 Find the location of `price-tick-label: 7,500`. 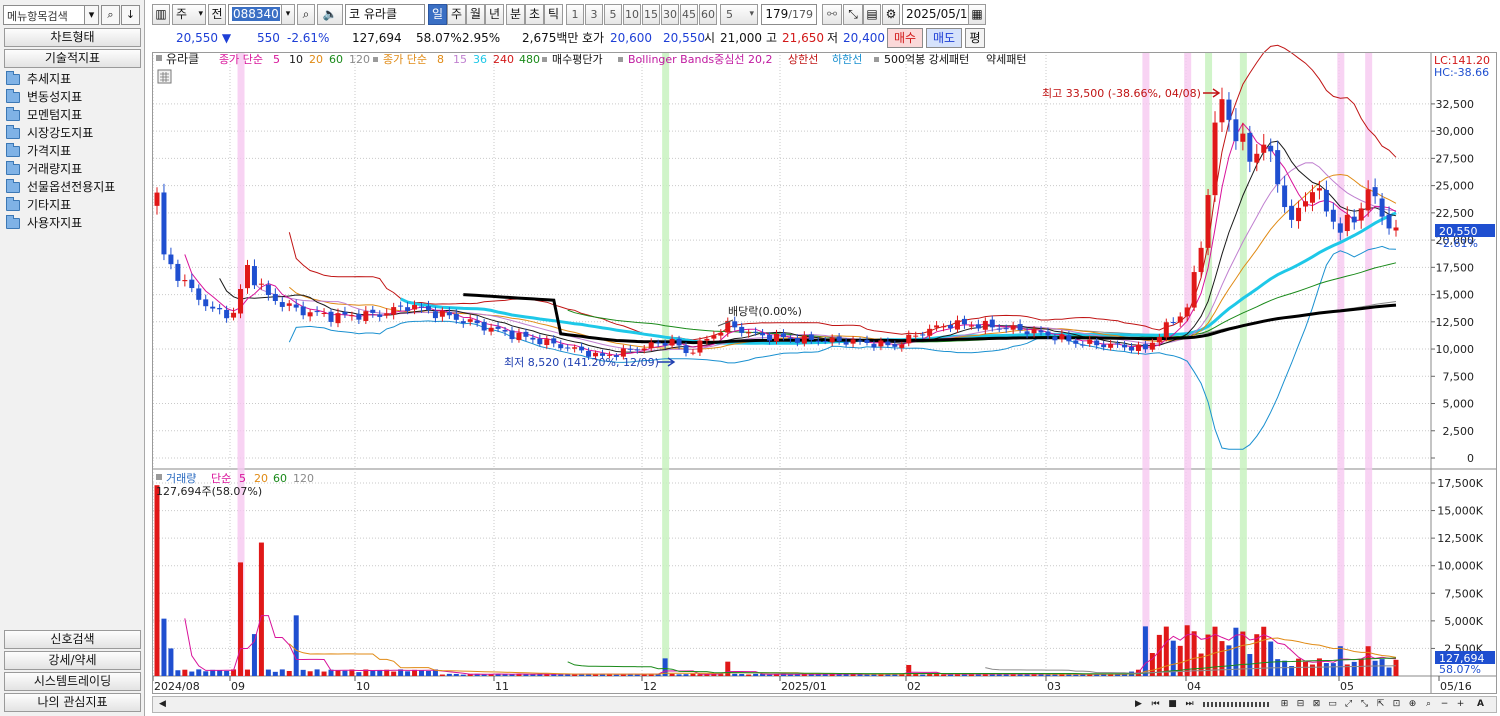

price-tick-label: 7,500 is located at coordinates (1459, 376).